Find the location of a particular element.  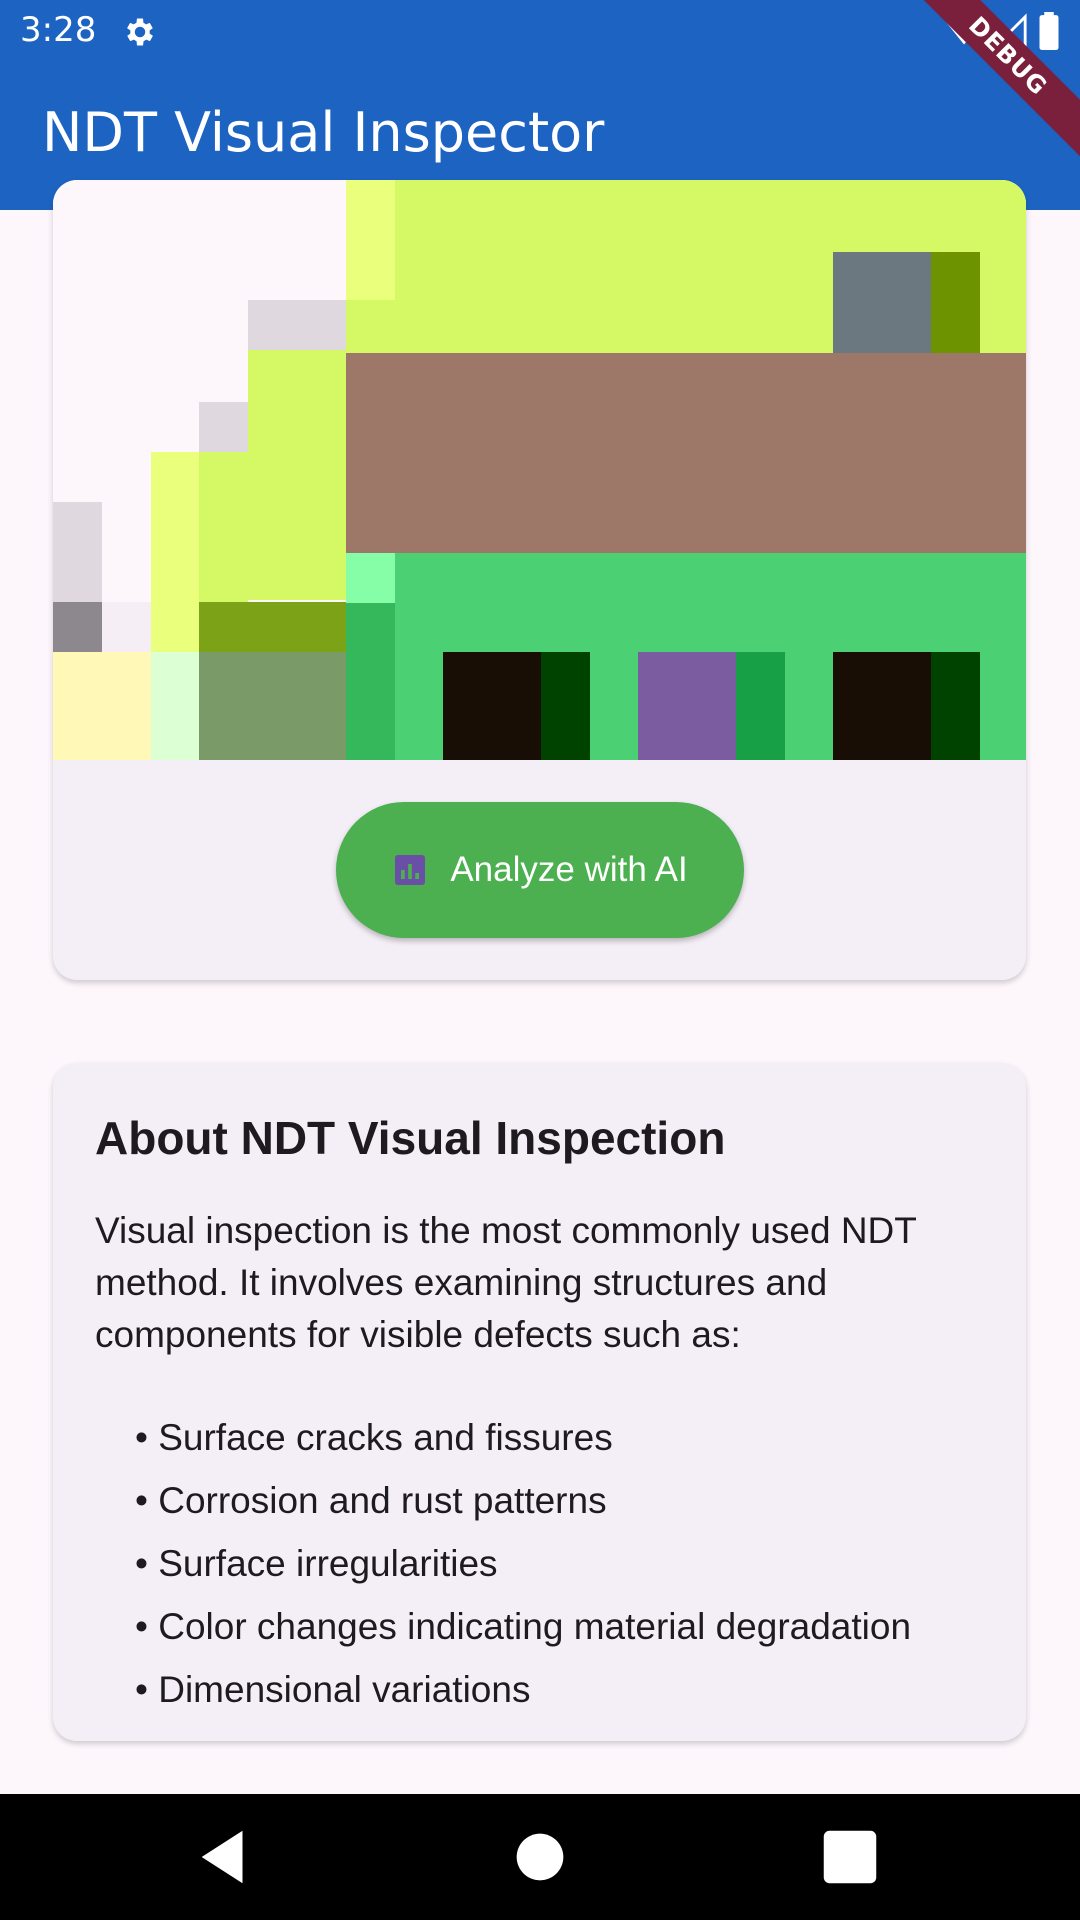

analytics-icon is located at coordinates (410, 870).